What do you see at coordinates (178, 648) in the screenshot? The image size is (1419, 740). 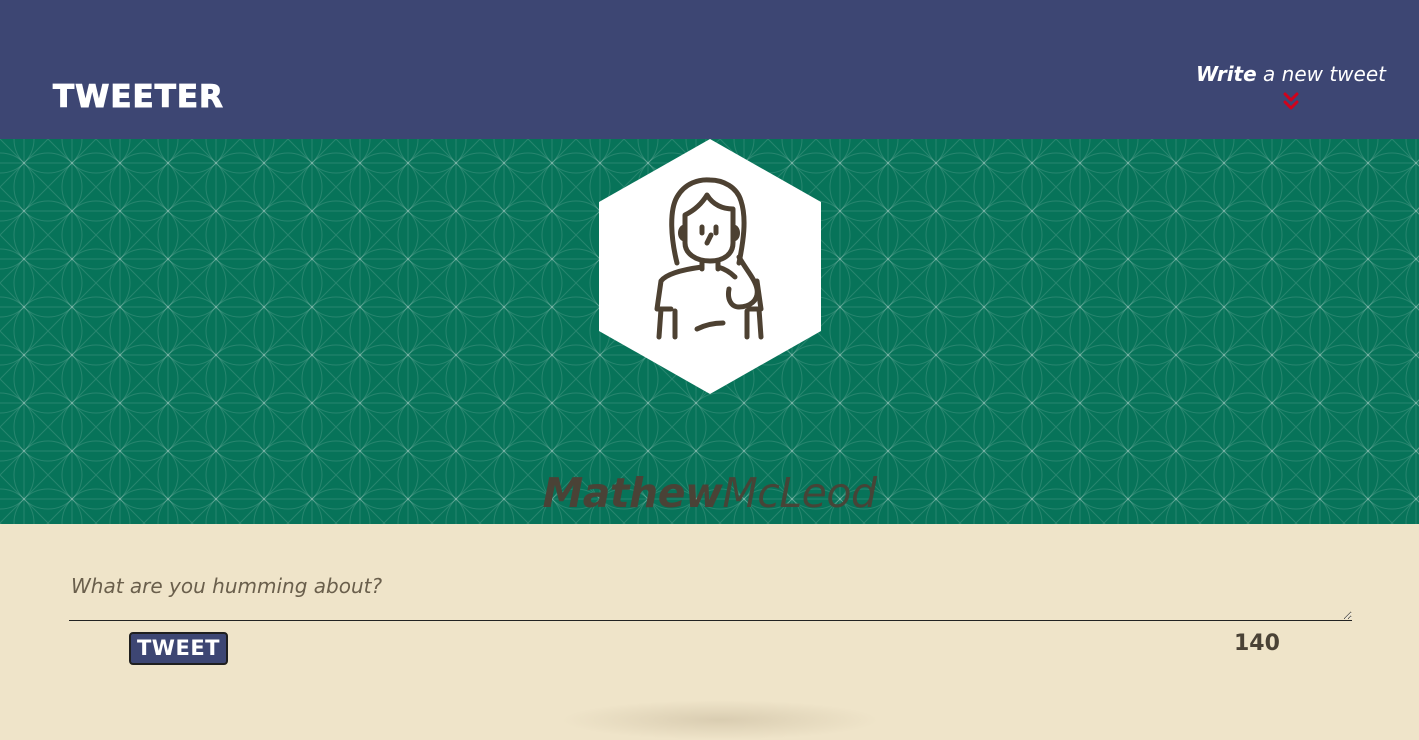 I see `tweet-submit-button: Tweet` at bounding box center [178, 648].